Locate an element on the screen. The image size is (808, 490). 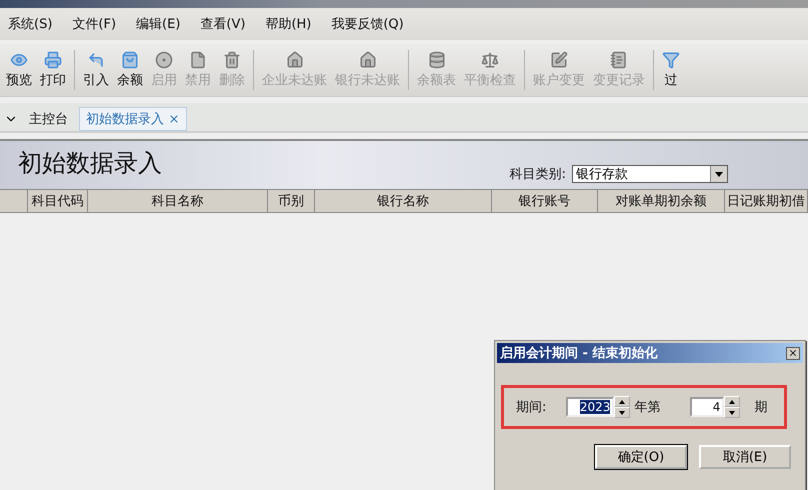
close-button is located at coordinates (793, 353).